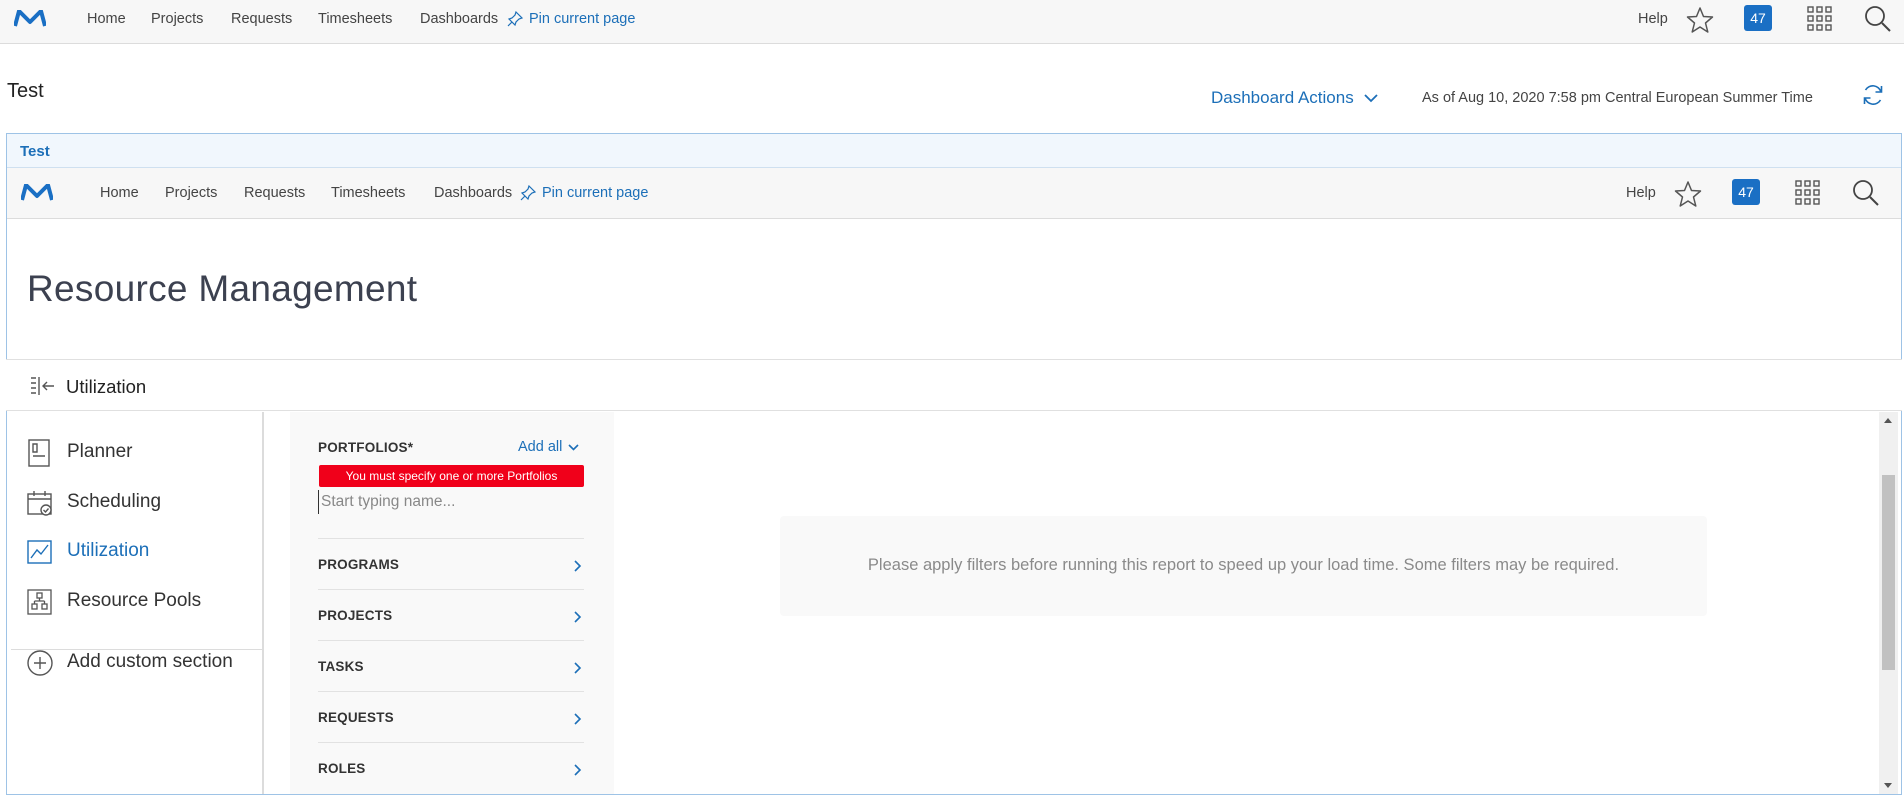 The width and height of the screenshot is (1904, 809). I want to click on menu-item-utilization: Utilization, so click(137, 551).